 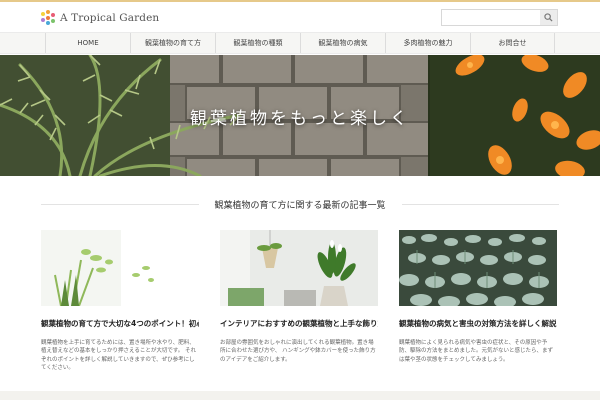 What do you see at coordinates (480, 204) in the screenshot?
I see `divider-right` at bounding box center [480, 204].